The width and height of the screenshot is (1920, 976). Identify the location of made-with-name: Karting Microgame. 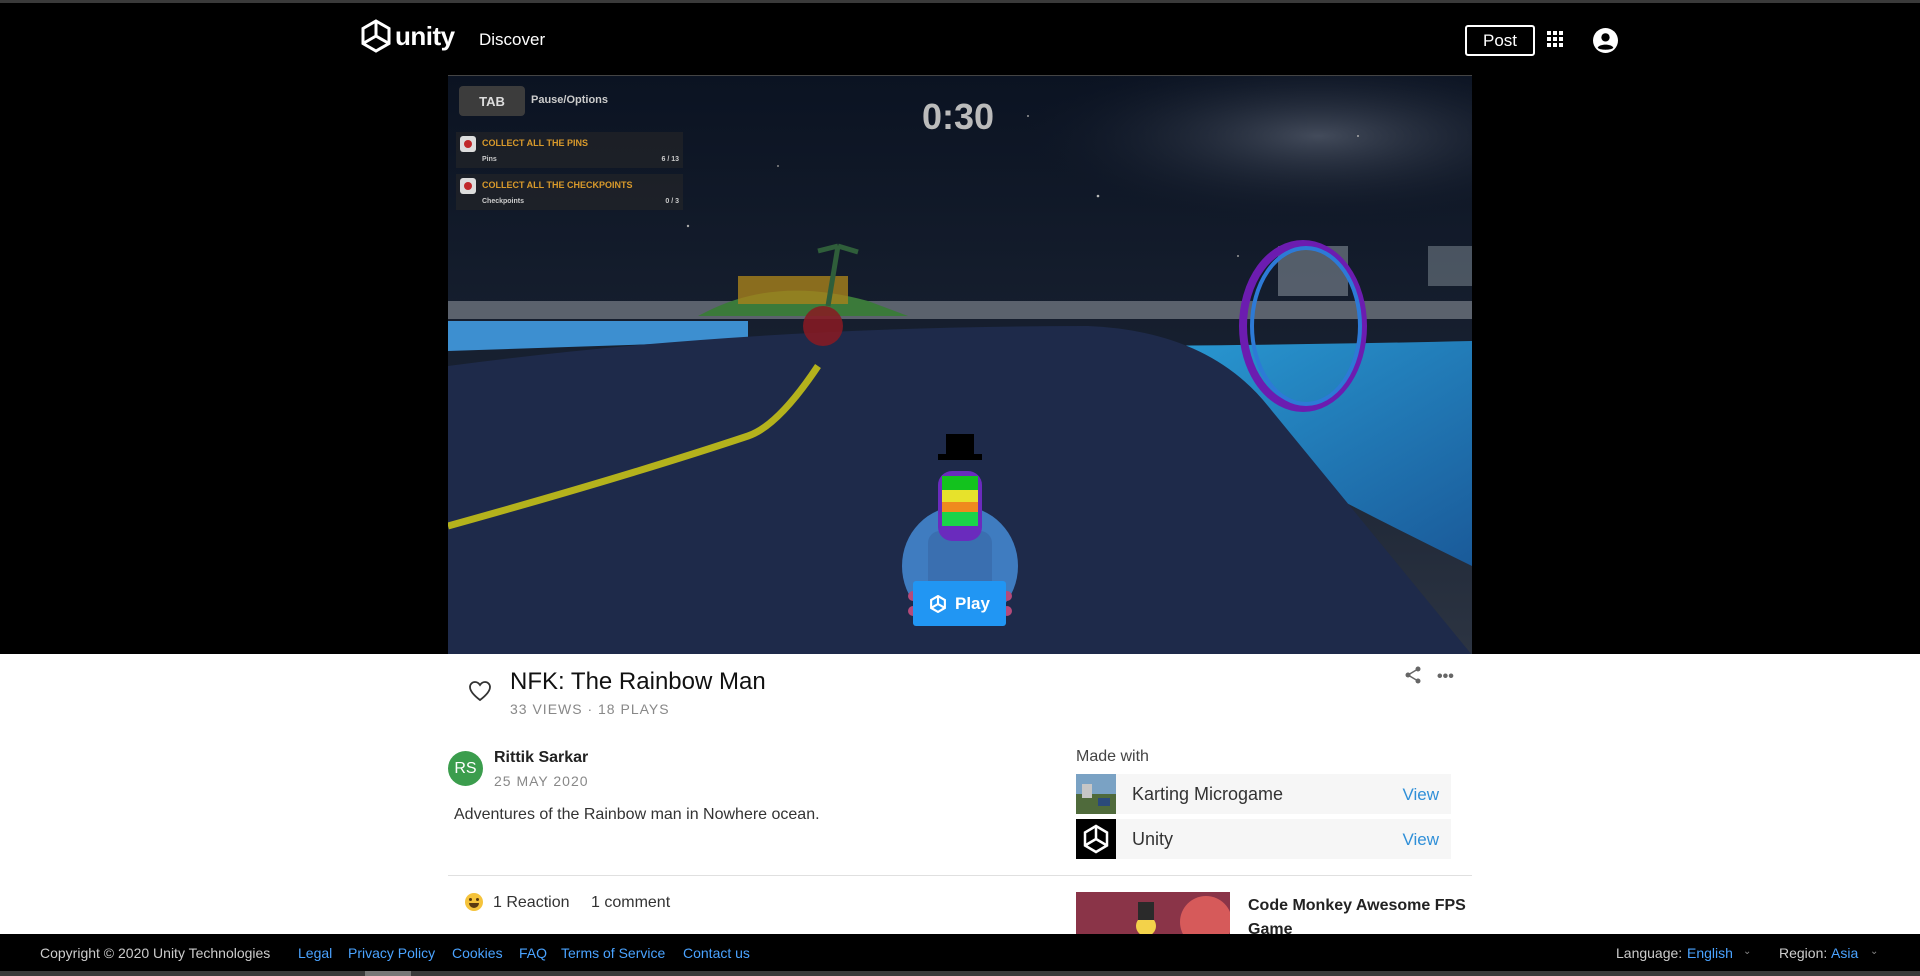
(1208, 794).